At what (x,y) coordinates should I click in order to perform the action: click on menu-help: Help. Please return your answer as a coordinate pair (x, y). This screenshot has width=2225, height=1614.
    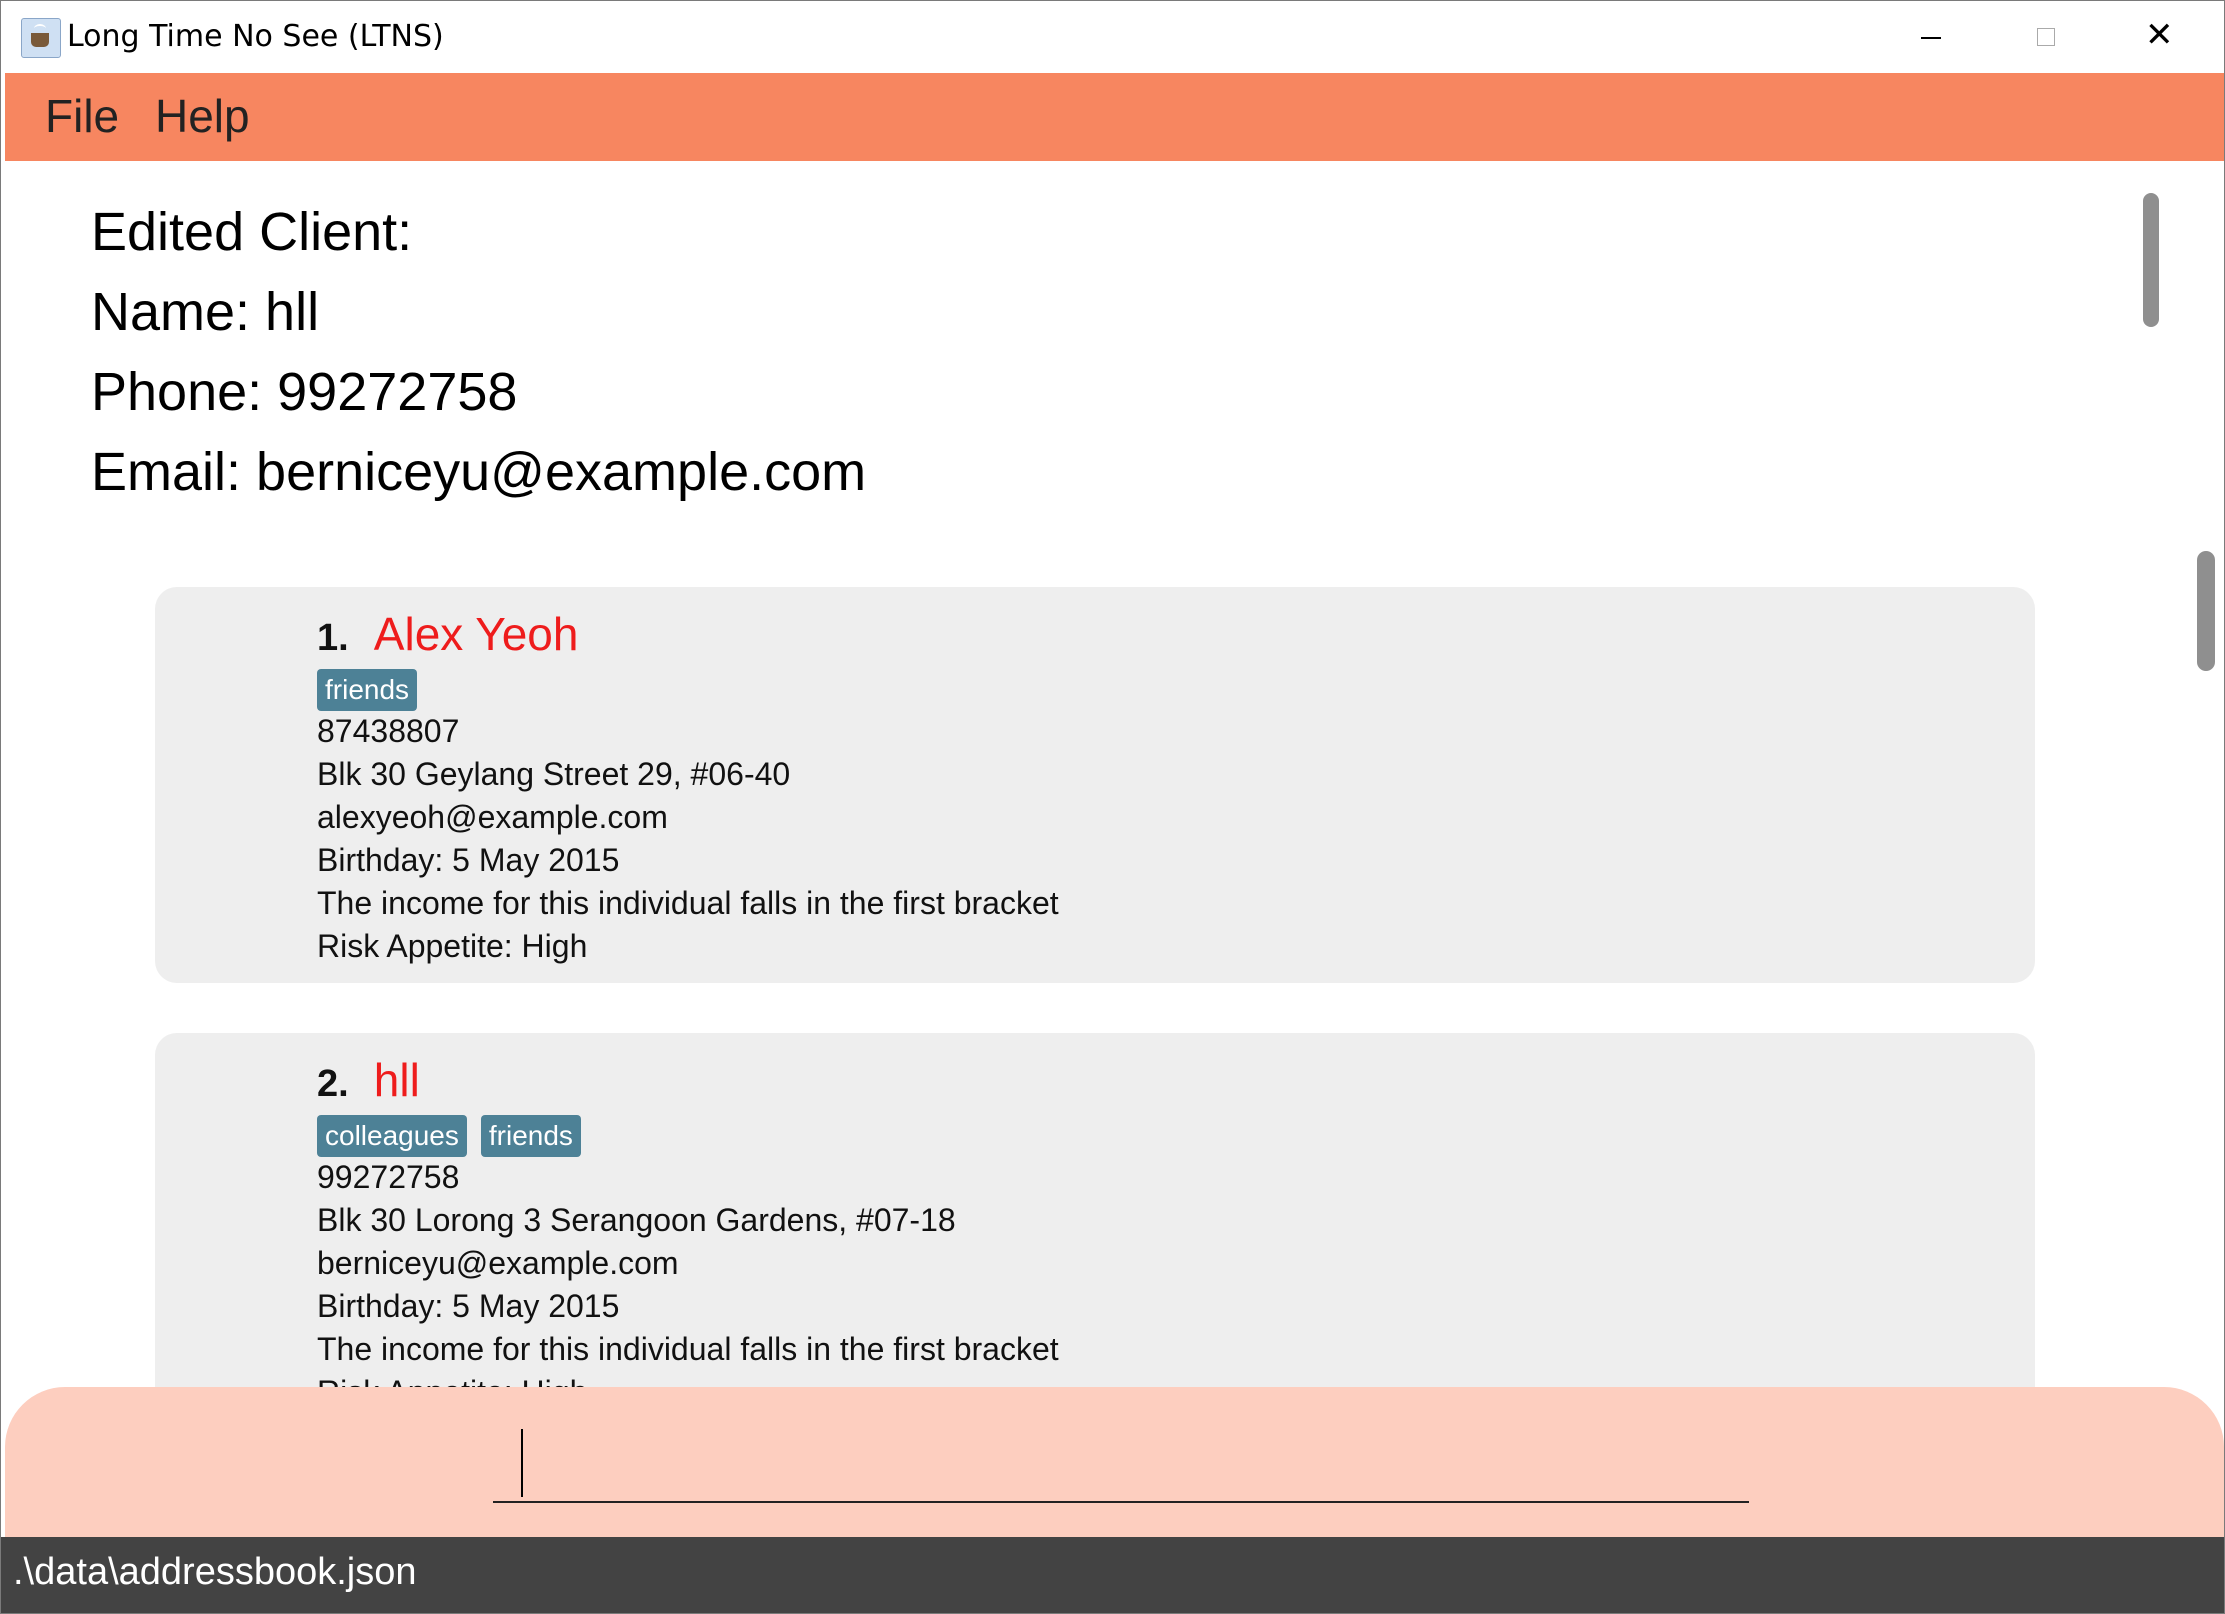
    Looking at the image, I should click on (202, 116).